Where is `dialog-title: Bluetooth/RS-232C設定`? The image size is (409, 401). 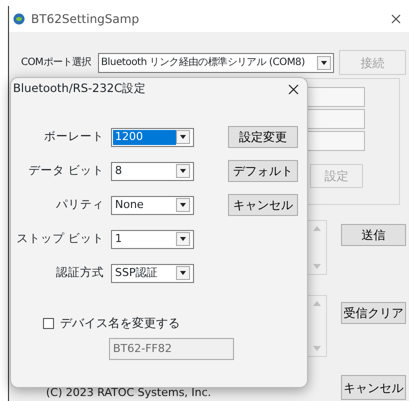
dialog-title: Bluetooth/RS-232C設定 is located at coordinates (79, 89).